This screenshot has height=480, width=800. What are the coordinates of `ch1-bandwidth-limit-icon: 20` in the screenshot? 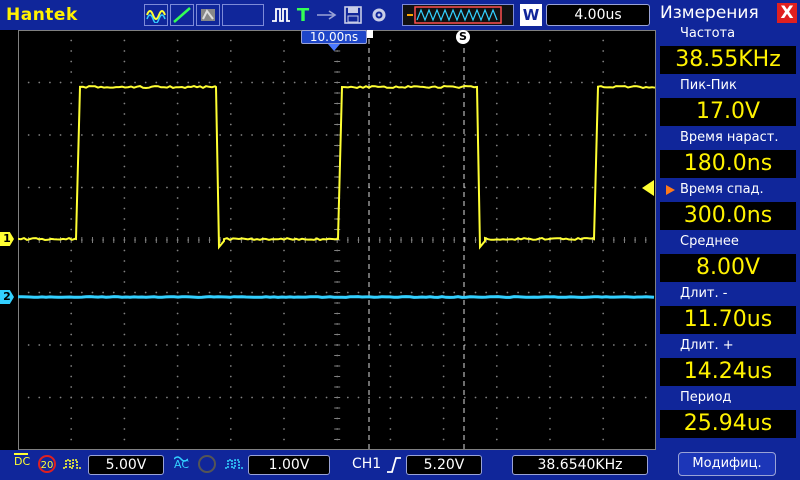 It's located at (47, 464).